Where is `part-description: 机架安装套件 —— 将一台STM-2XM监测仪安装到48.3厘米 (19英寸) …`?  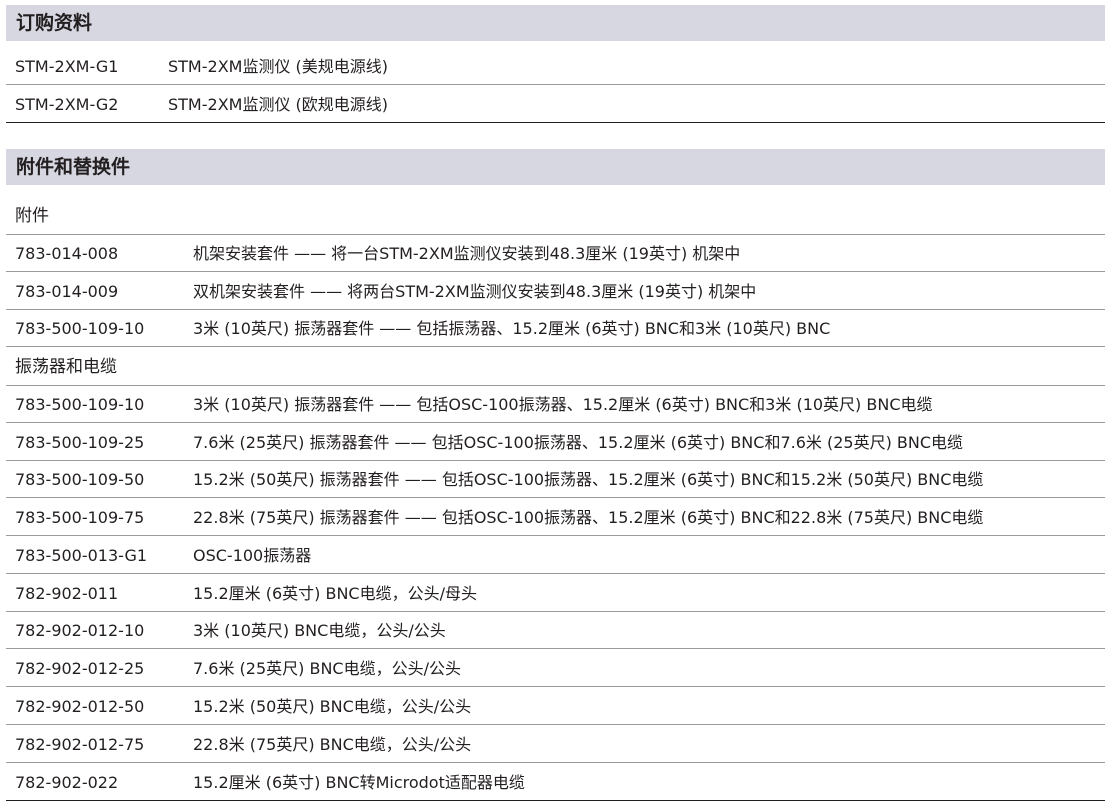
part-description: 机架安装套件 —— 将一台STM-2XM监测仪安装到48.3厘米 (19英寸) … is located at coordinates (467, 253).